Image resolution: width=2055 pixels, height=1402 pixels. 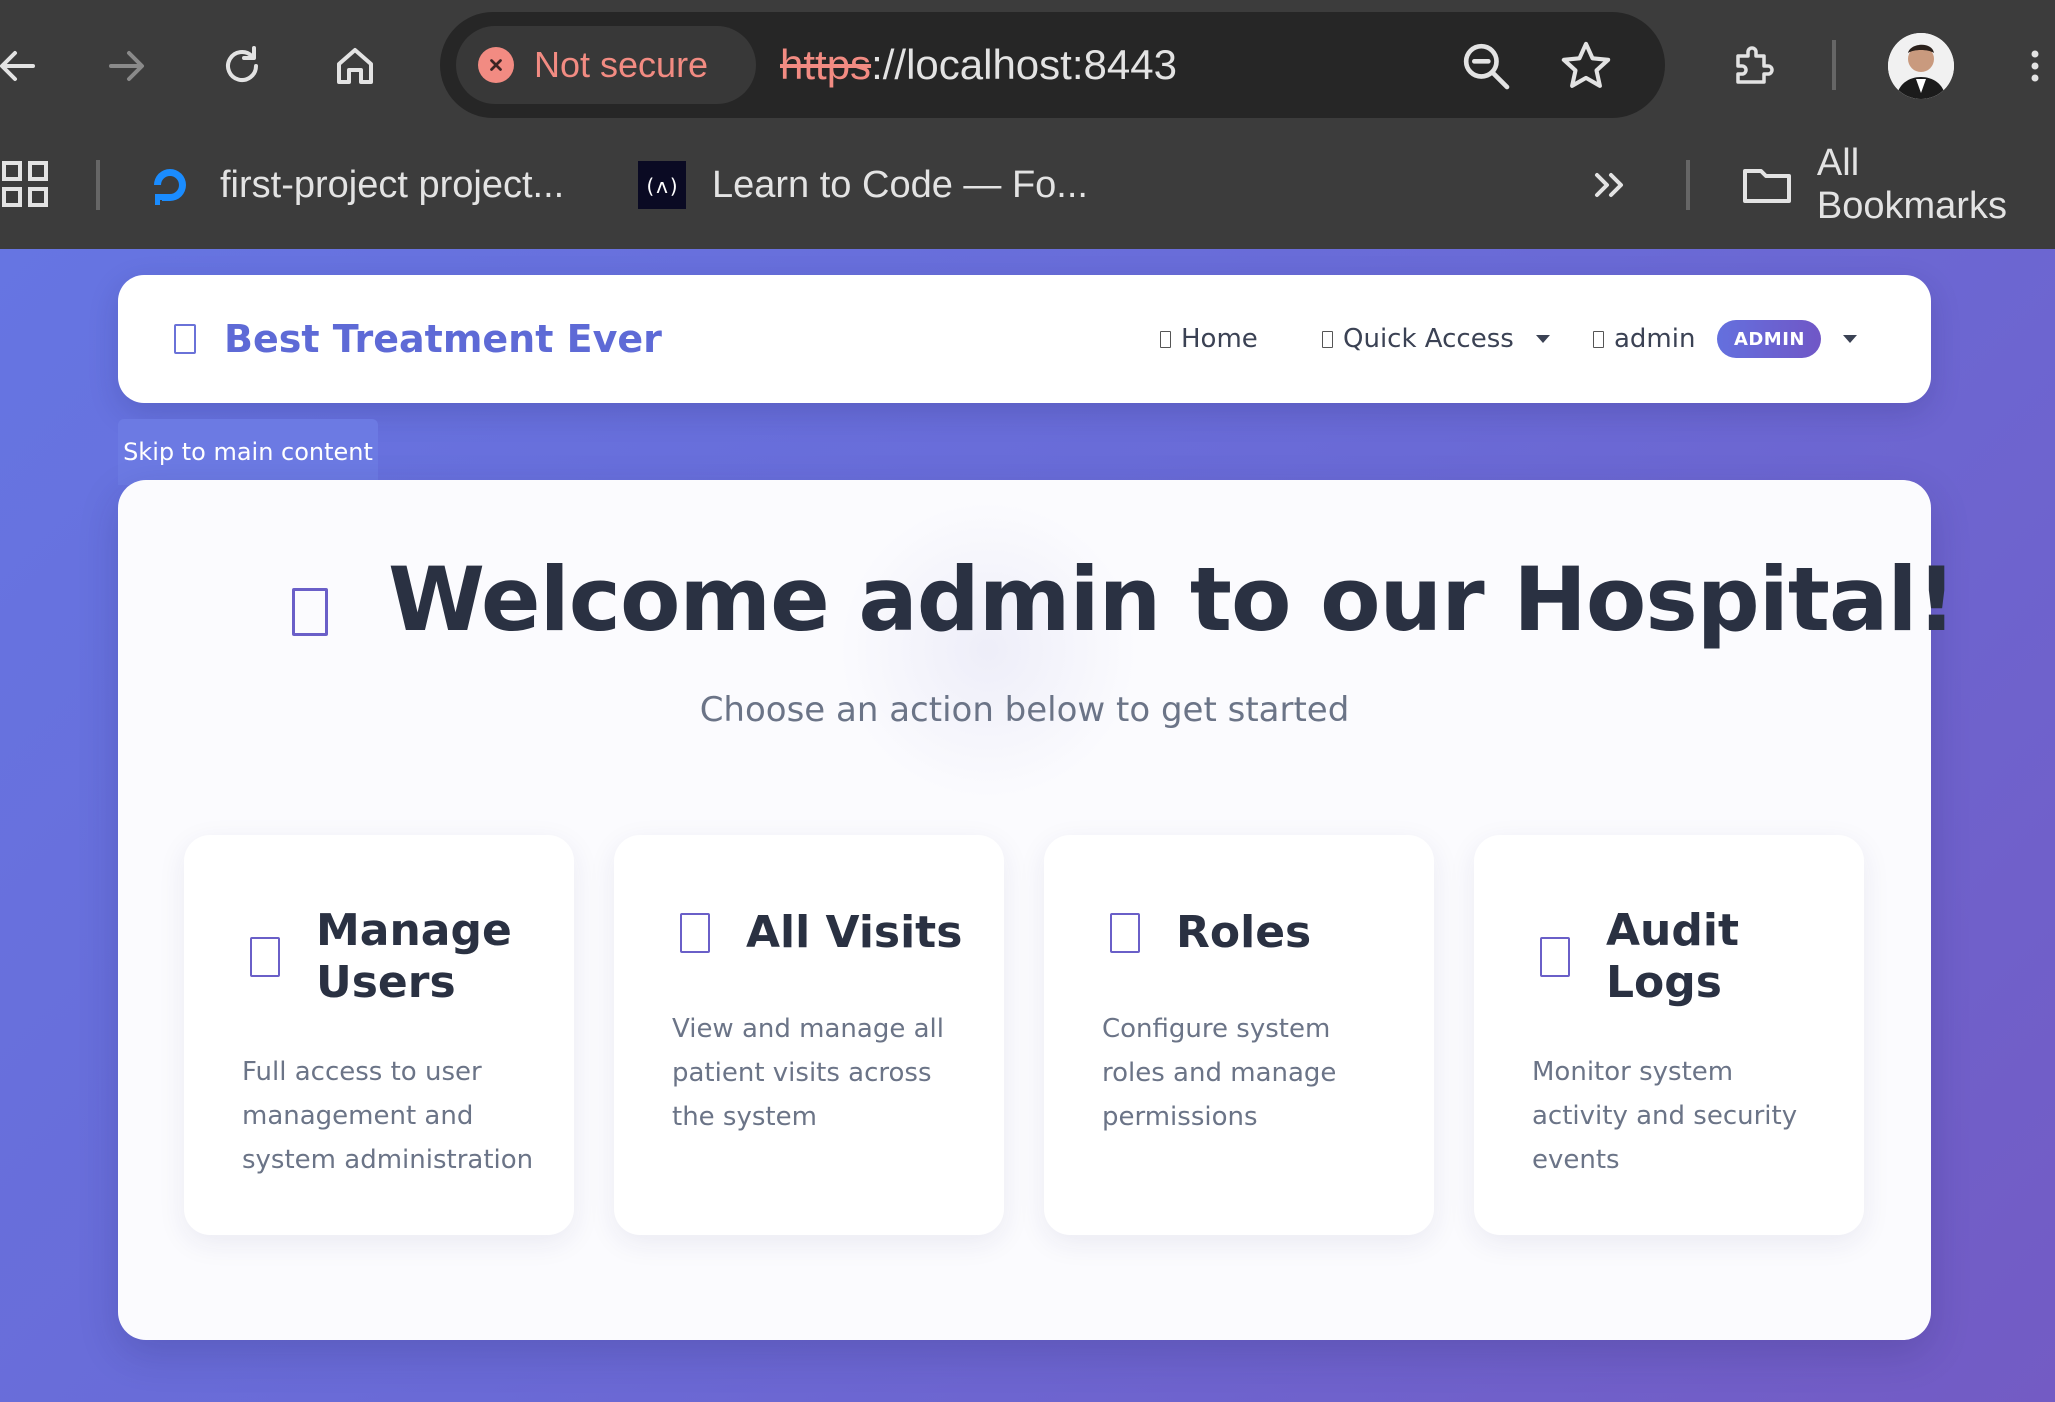 What do you see at coordinates (1834, 65) in the screenshot?
I see `toolbar-divider` at bounding box center [1834, 65].